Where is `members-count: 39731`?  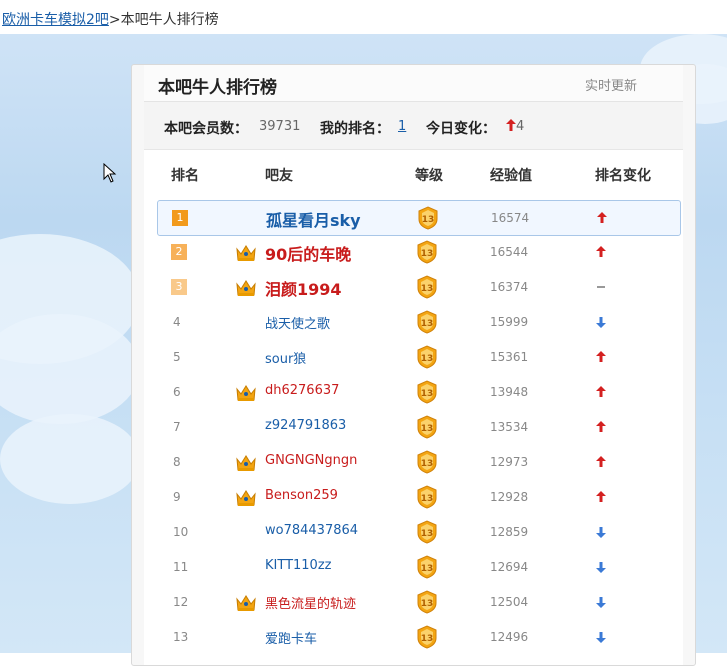
members-count: 39731 is located at coordinates (280, 126).